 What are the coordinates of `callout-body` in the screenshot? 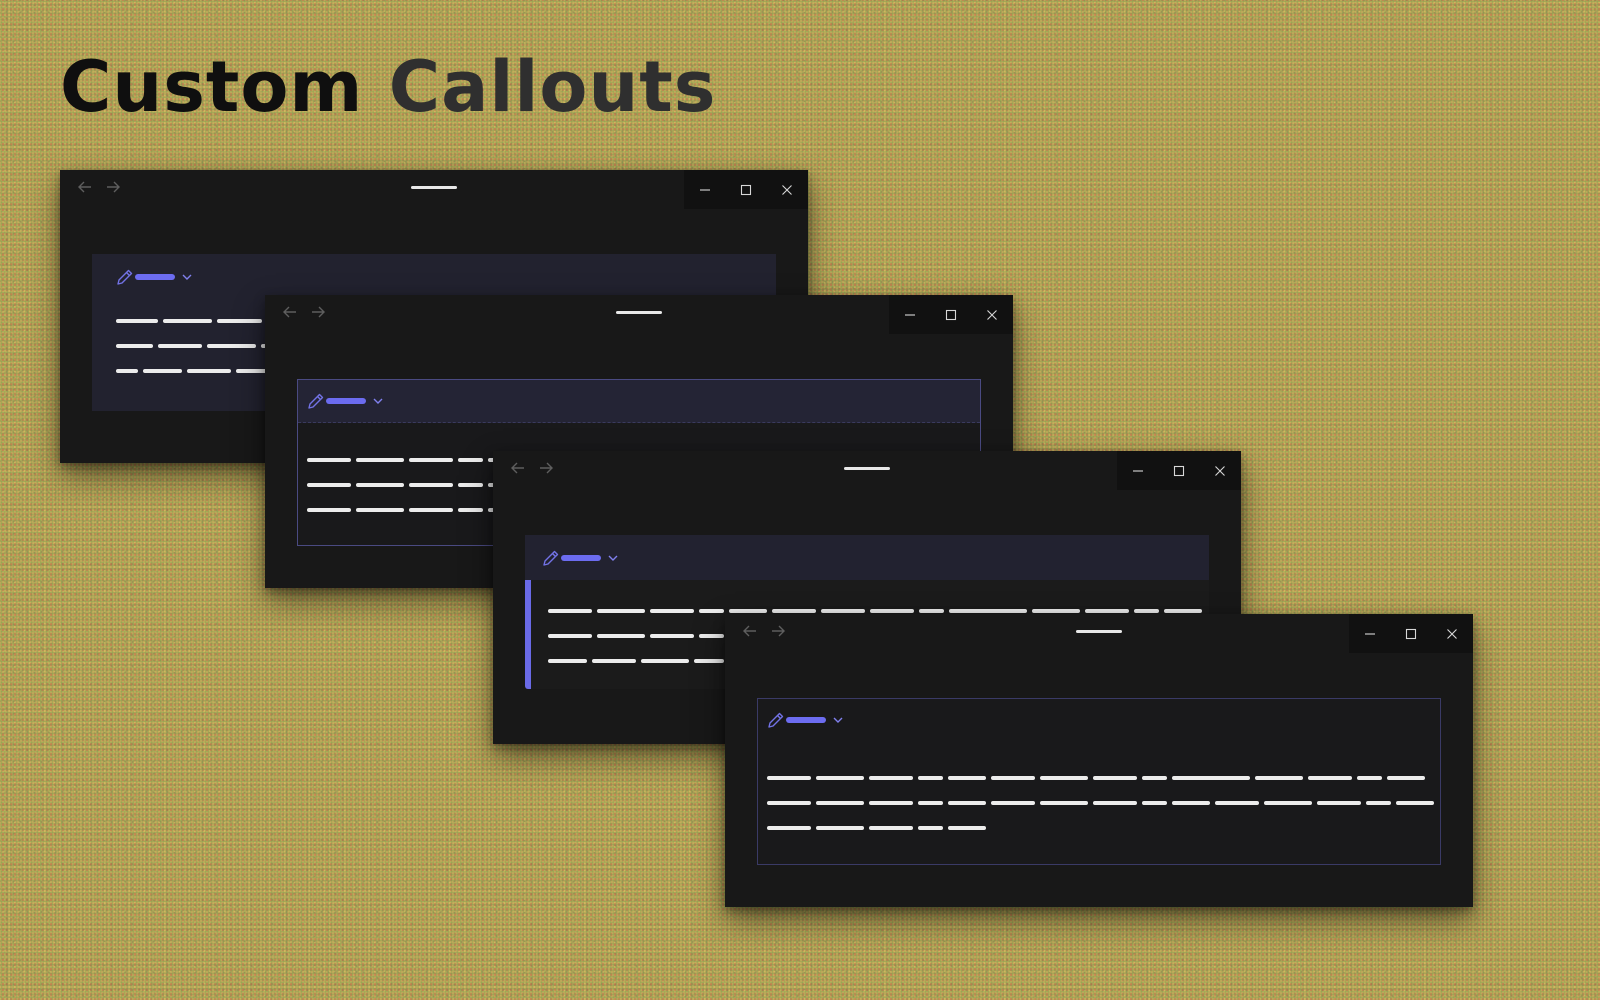 It's located at (1103, 813).